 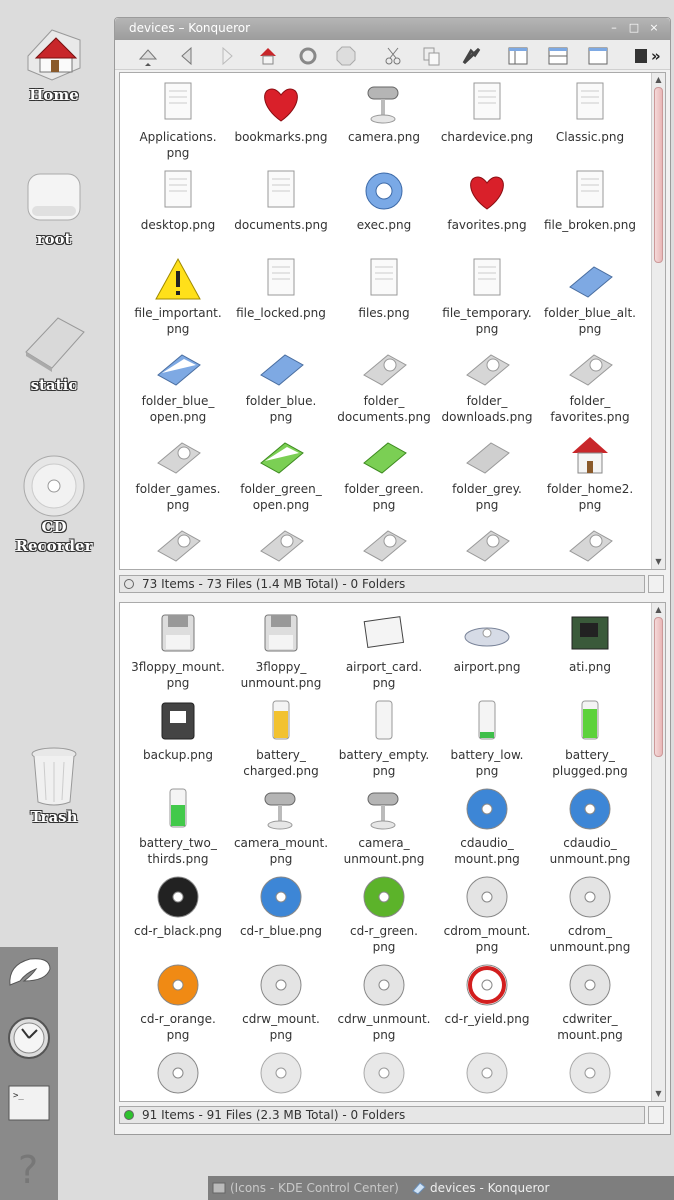 What do you see at coordinates (281, 299) in the screenshot?
I see `file-item: file_locked.png` at bounding box center [281, 299].